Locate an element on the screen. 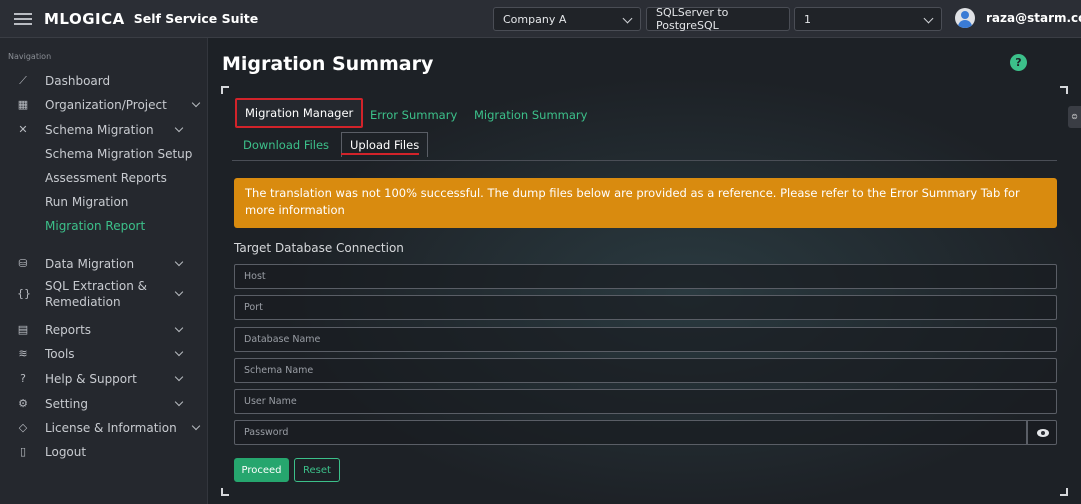  tab-migration-manager: Migration Manager is located at coordinates (299, 113).